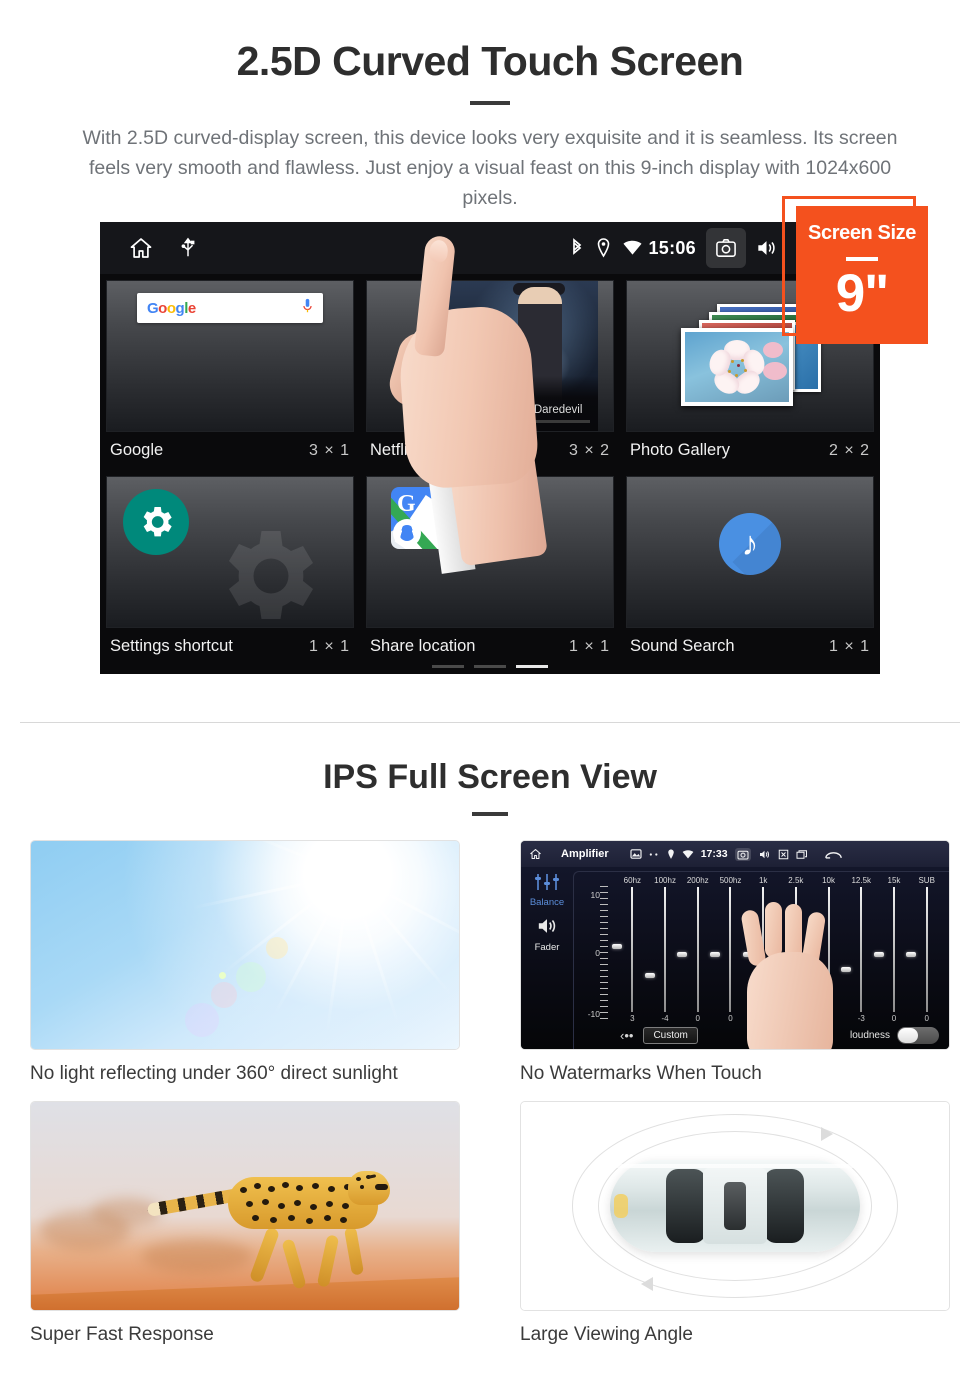 The width and height of the screenshot is (980, 1394). Describe the element at coordinates (763, 880) in the screenshot. I see `eq-band-hz: 1k` at that location.